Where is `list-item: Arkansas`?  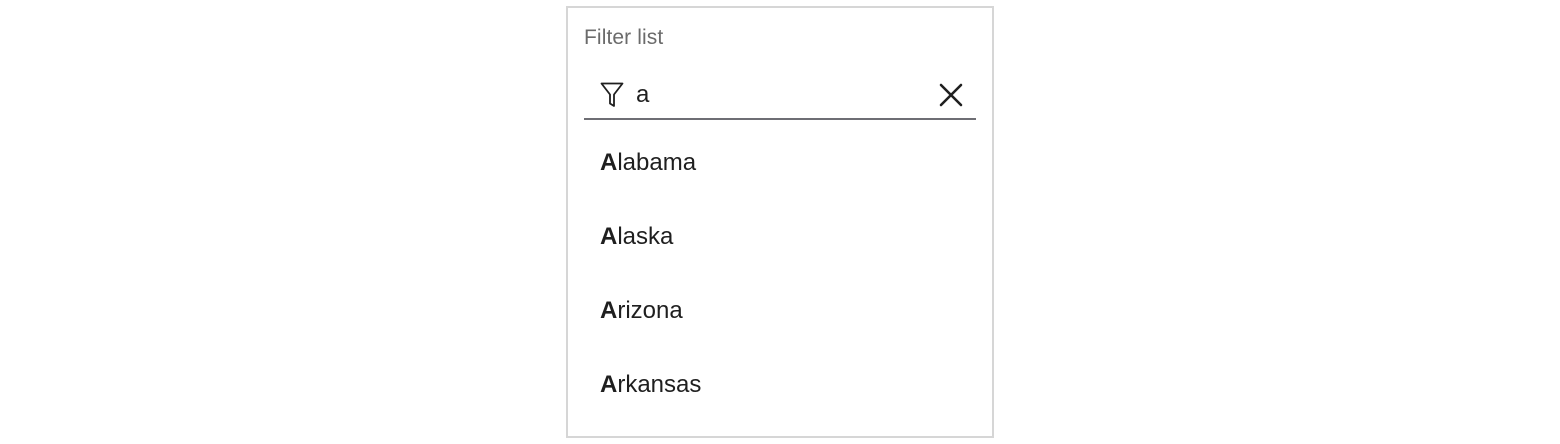 list-item: Arkansas is located at coordinates (780, 385).